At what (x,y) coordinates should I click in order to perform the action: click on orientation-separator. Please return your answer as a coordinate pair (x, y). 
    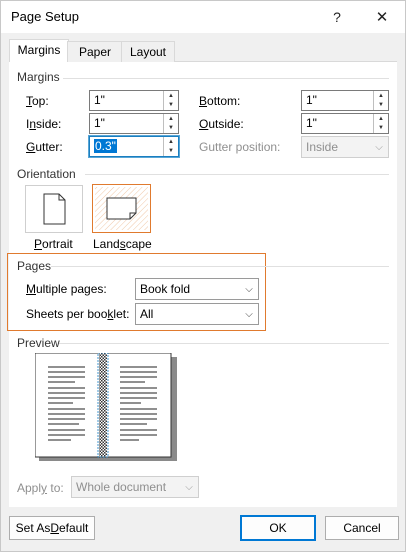
    Looking at the image, I should click on (237, 174).